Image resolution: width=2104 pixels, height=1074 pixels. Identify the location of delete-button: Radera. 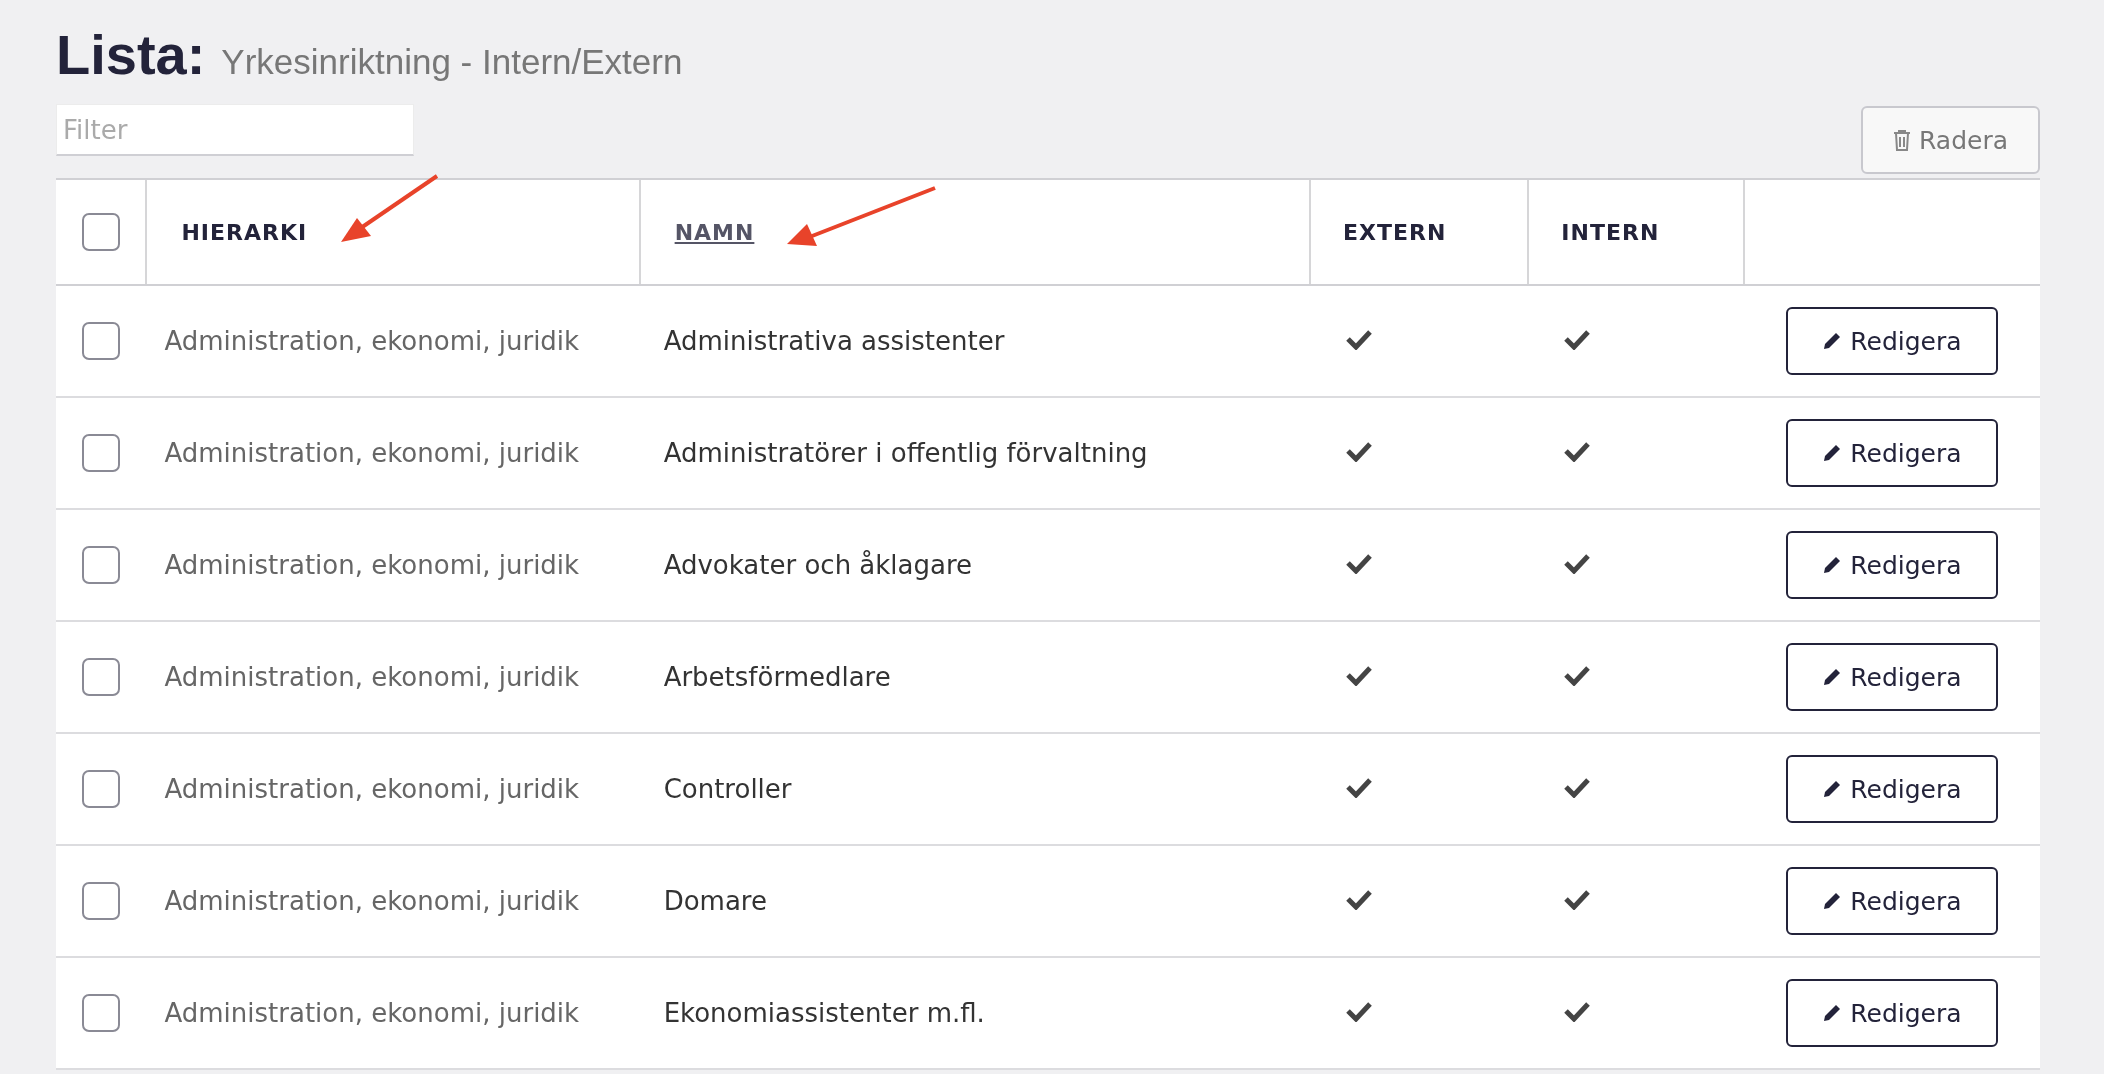
(1950, 140).